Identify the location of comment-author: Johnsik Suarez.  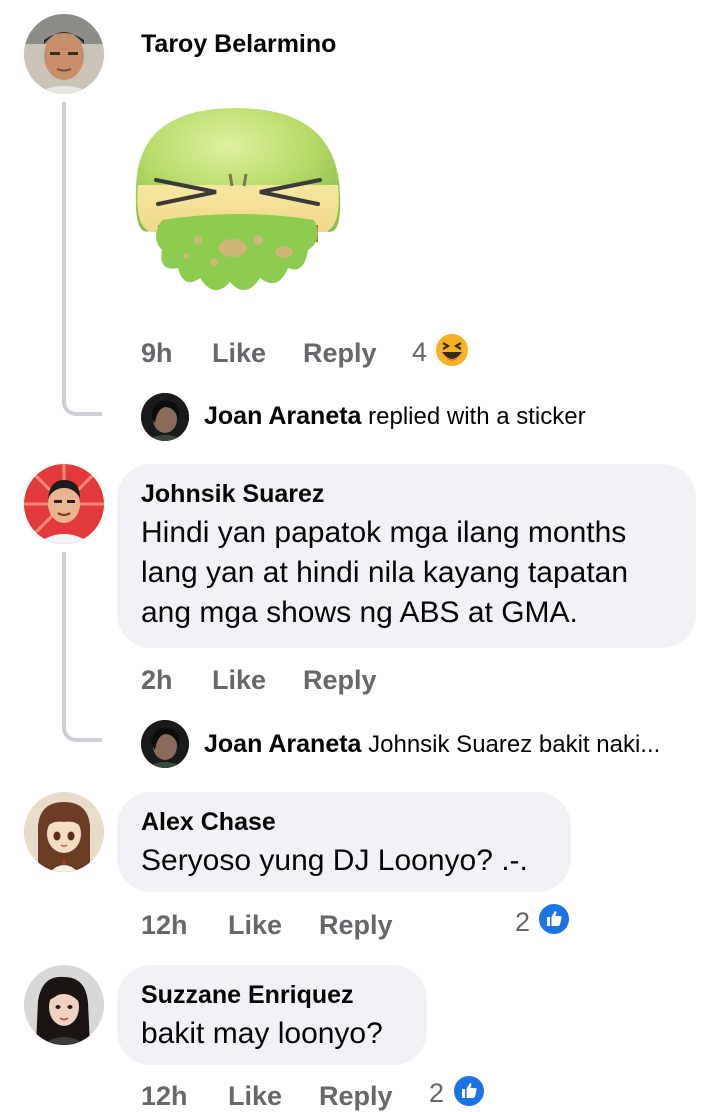
(406, 494).